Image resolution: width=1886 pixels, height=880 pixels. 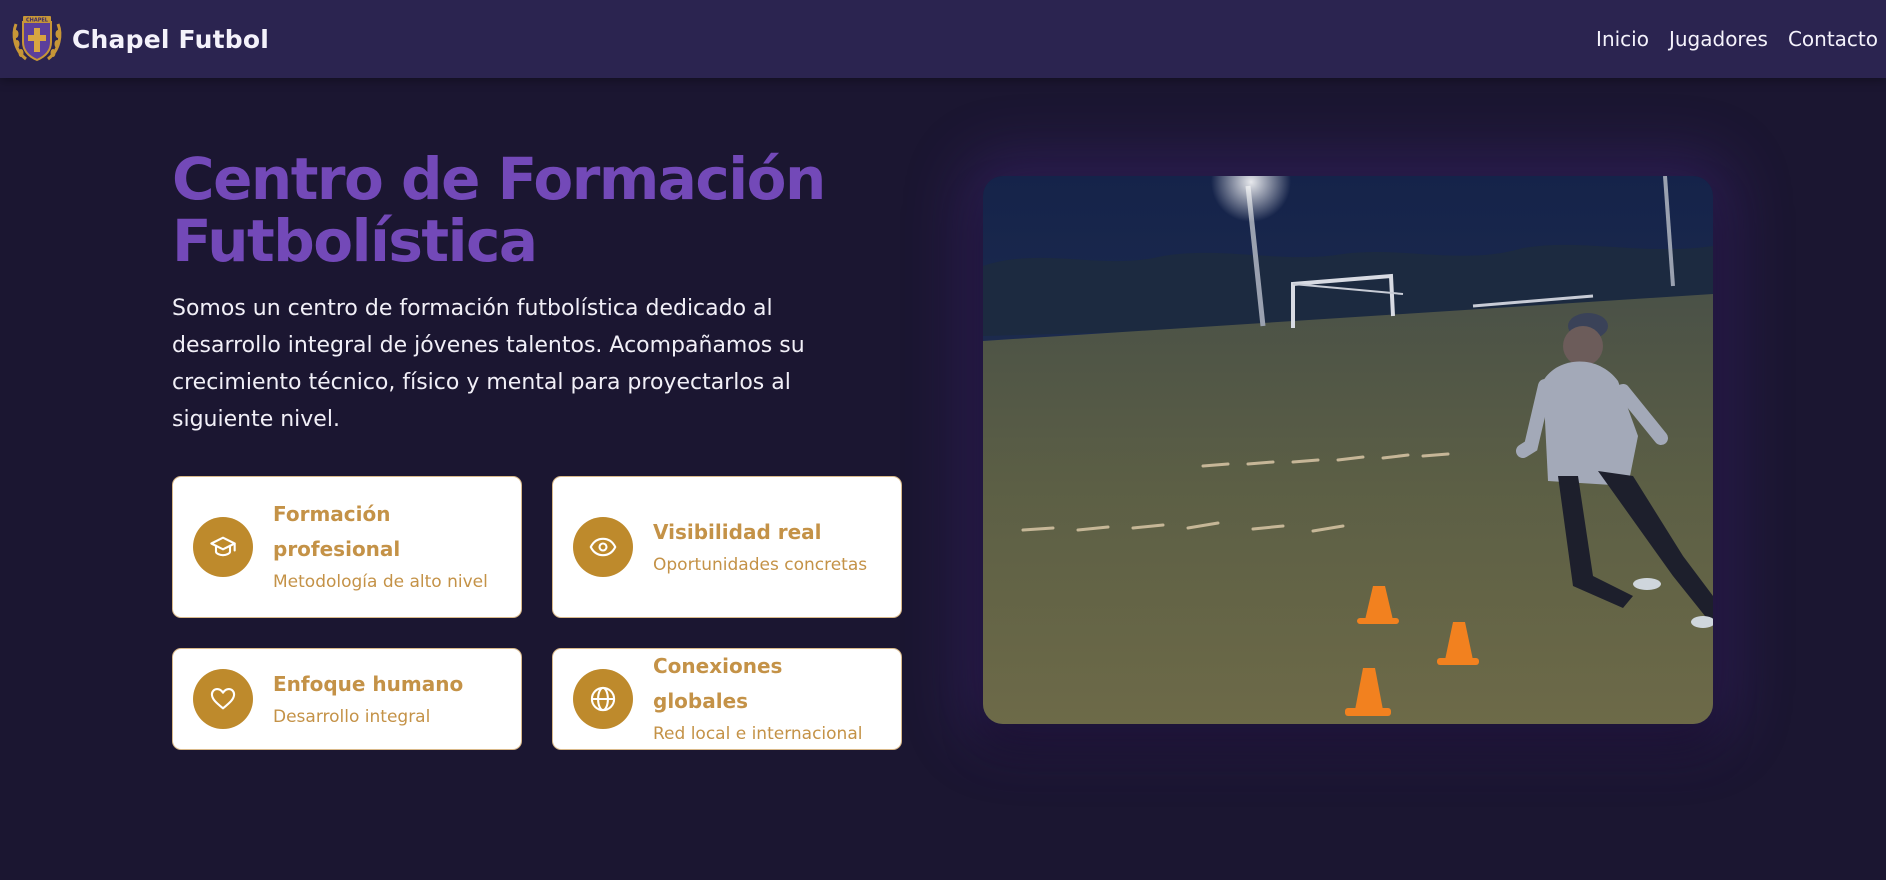 What do you see at coordinates (368, 683) in the screenshot?
I see `feature-title: Enfoque humano` at bounding box center [368, 683].